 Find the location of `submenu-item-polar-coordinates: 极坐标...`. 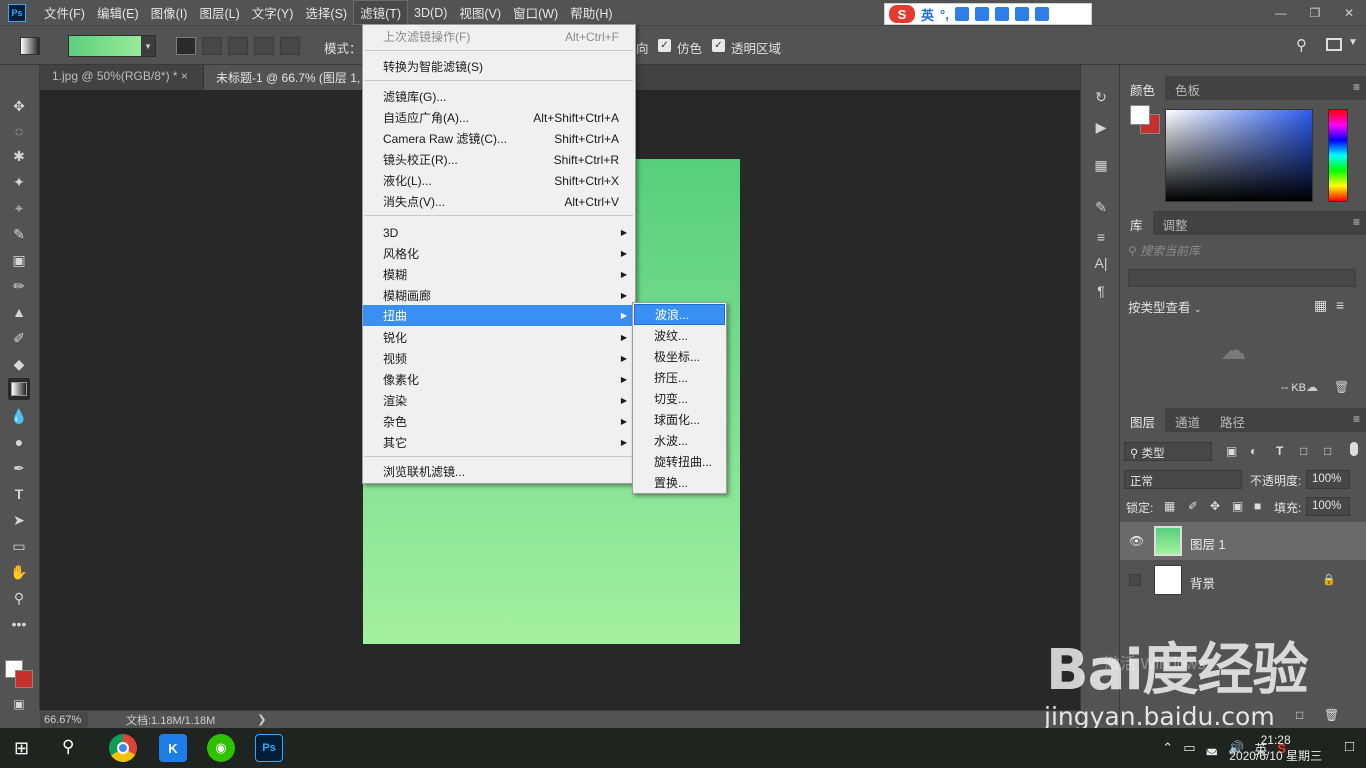

submenu-item-polar-coordinates: 极坐标... is located at coordinates (679, 356).